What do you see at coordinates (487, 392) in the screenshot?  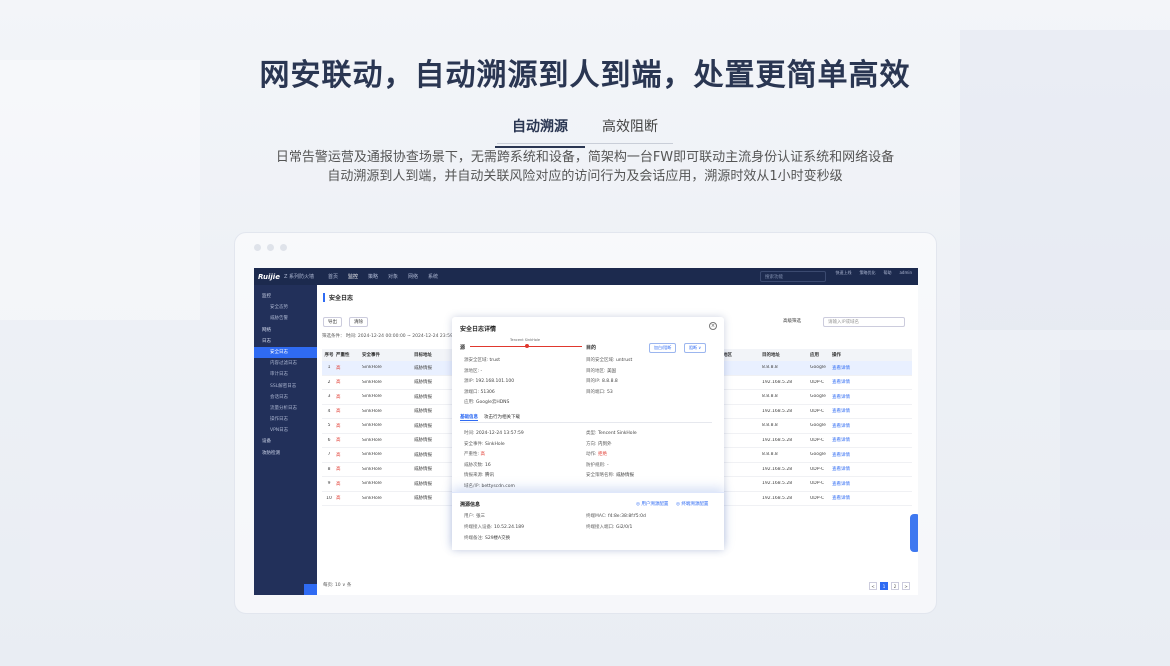 I see `kv-value: 51306` at bounding box center [487, 392].